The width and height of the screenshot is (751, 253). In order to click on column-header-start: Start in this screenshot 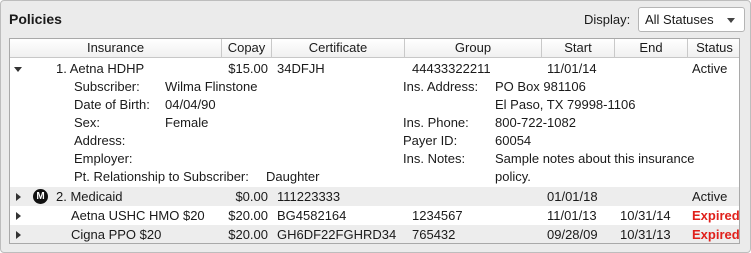, I will do `click(578, 48)`.